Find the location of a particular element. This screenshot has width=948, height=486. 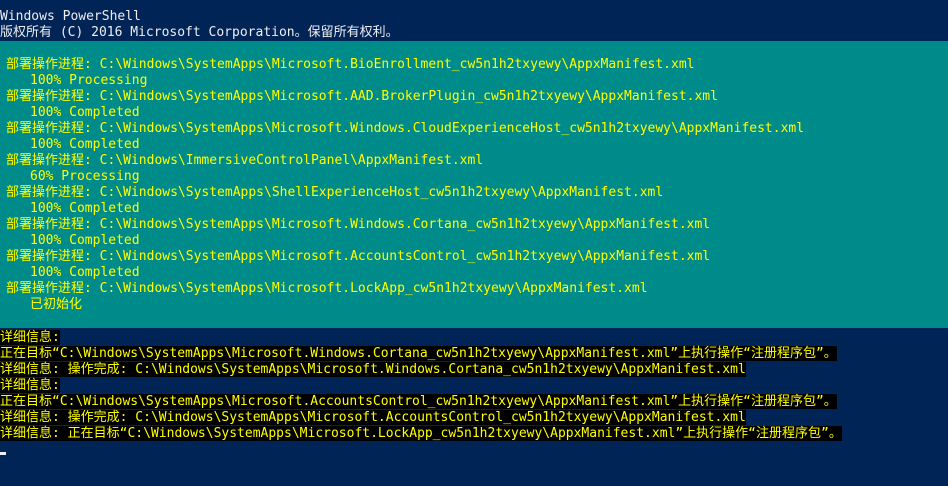

console-title-line: Windows PowerShell is located at coordinates (70, 16).